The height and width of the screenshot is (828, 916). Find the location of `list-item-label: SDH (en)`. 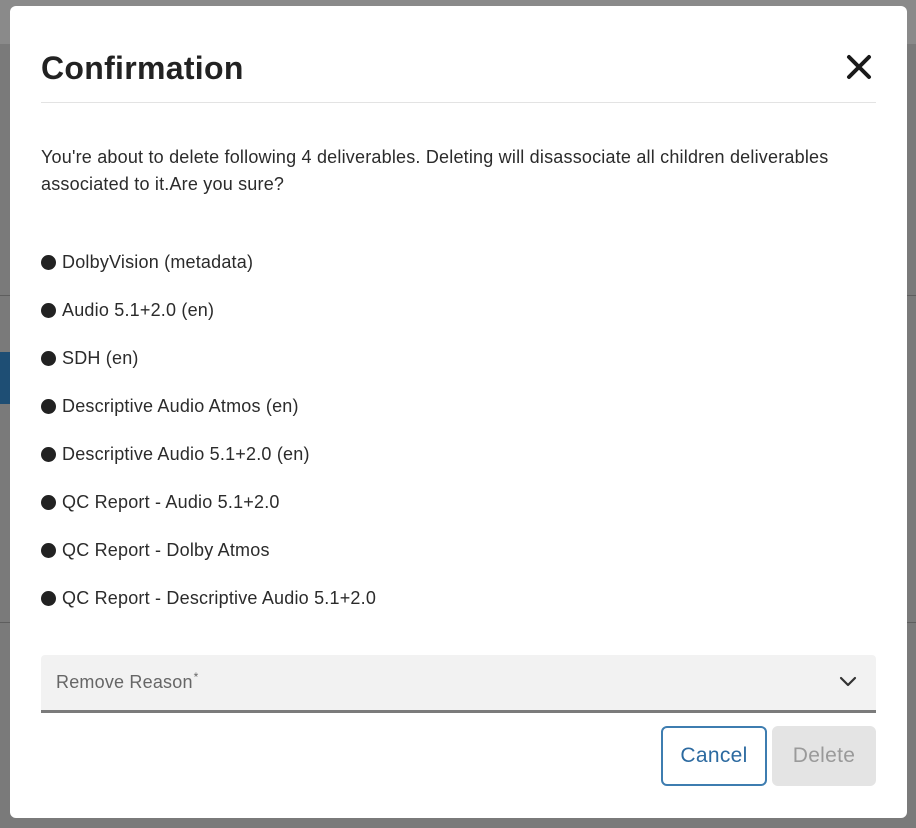

list-item-label: SDH (en) is located at coordinates (100, 358).